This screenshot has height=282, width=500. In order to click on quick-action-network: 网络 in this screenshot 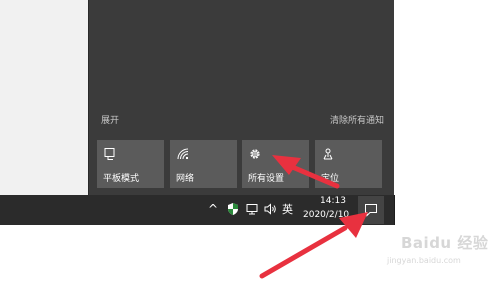, I will do `click(203, 164)`.